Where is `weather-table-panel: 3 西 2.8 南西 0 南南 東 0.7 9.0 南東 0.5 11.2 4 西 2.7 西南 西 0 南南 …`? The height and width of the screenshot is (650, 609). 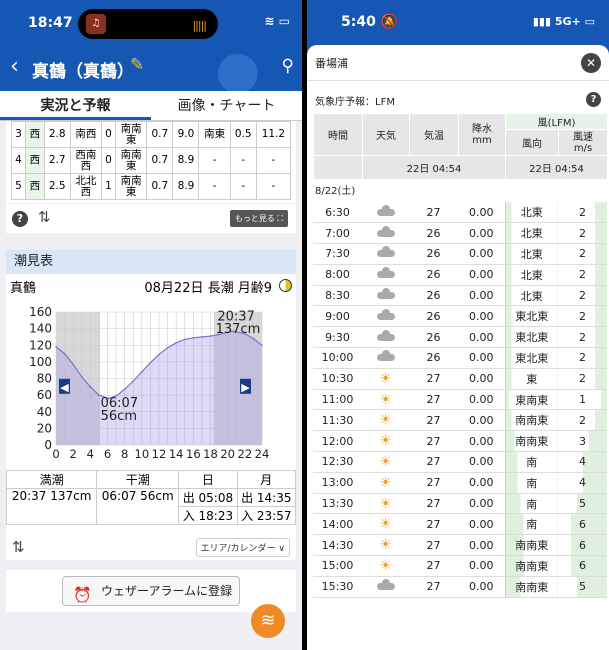
weather-table-panel: 3 西 2.8 南西 0 南南 東 0.7 9.0 南東 0.5 11.2 4 西 2.7 西南 西 0 南南 … is located at coordinates (151, 162).